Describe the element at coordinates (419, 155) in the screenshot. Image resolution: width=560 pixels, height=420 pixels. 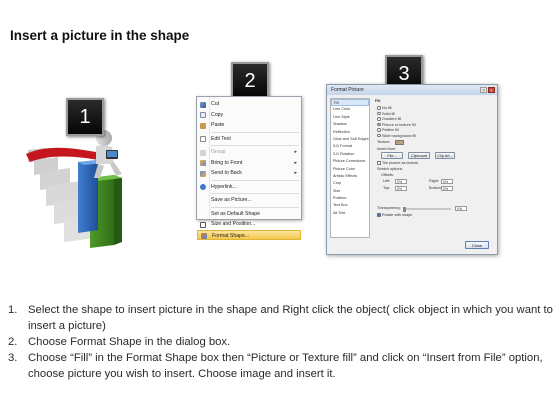
I see `clipboard-button: Clipboard` at that location.